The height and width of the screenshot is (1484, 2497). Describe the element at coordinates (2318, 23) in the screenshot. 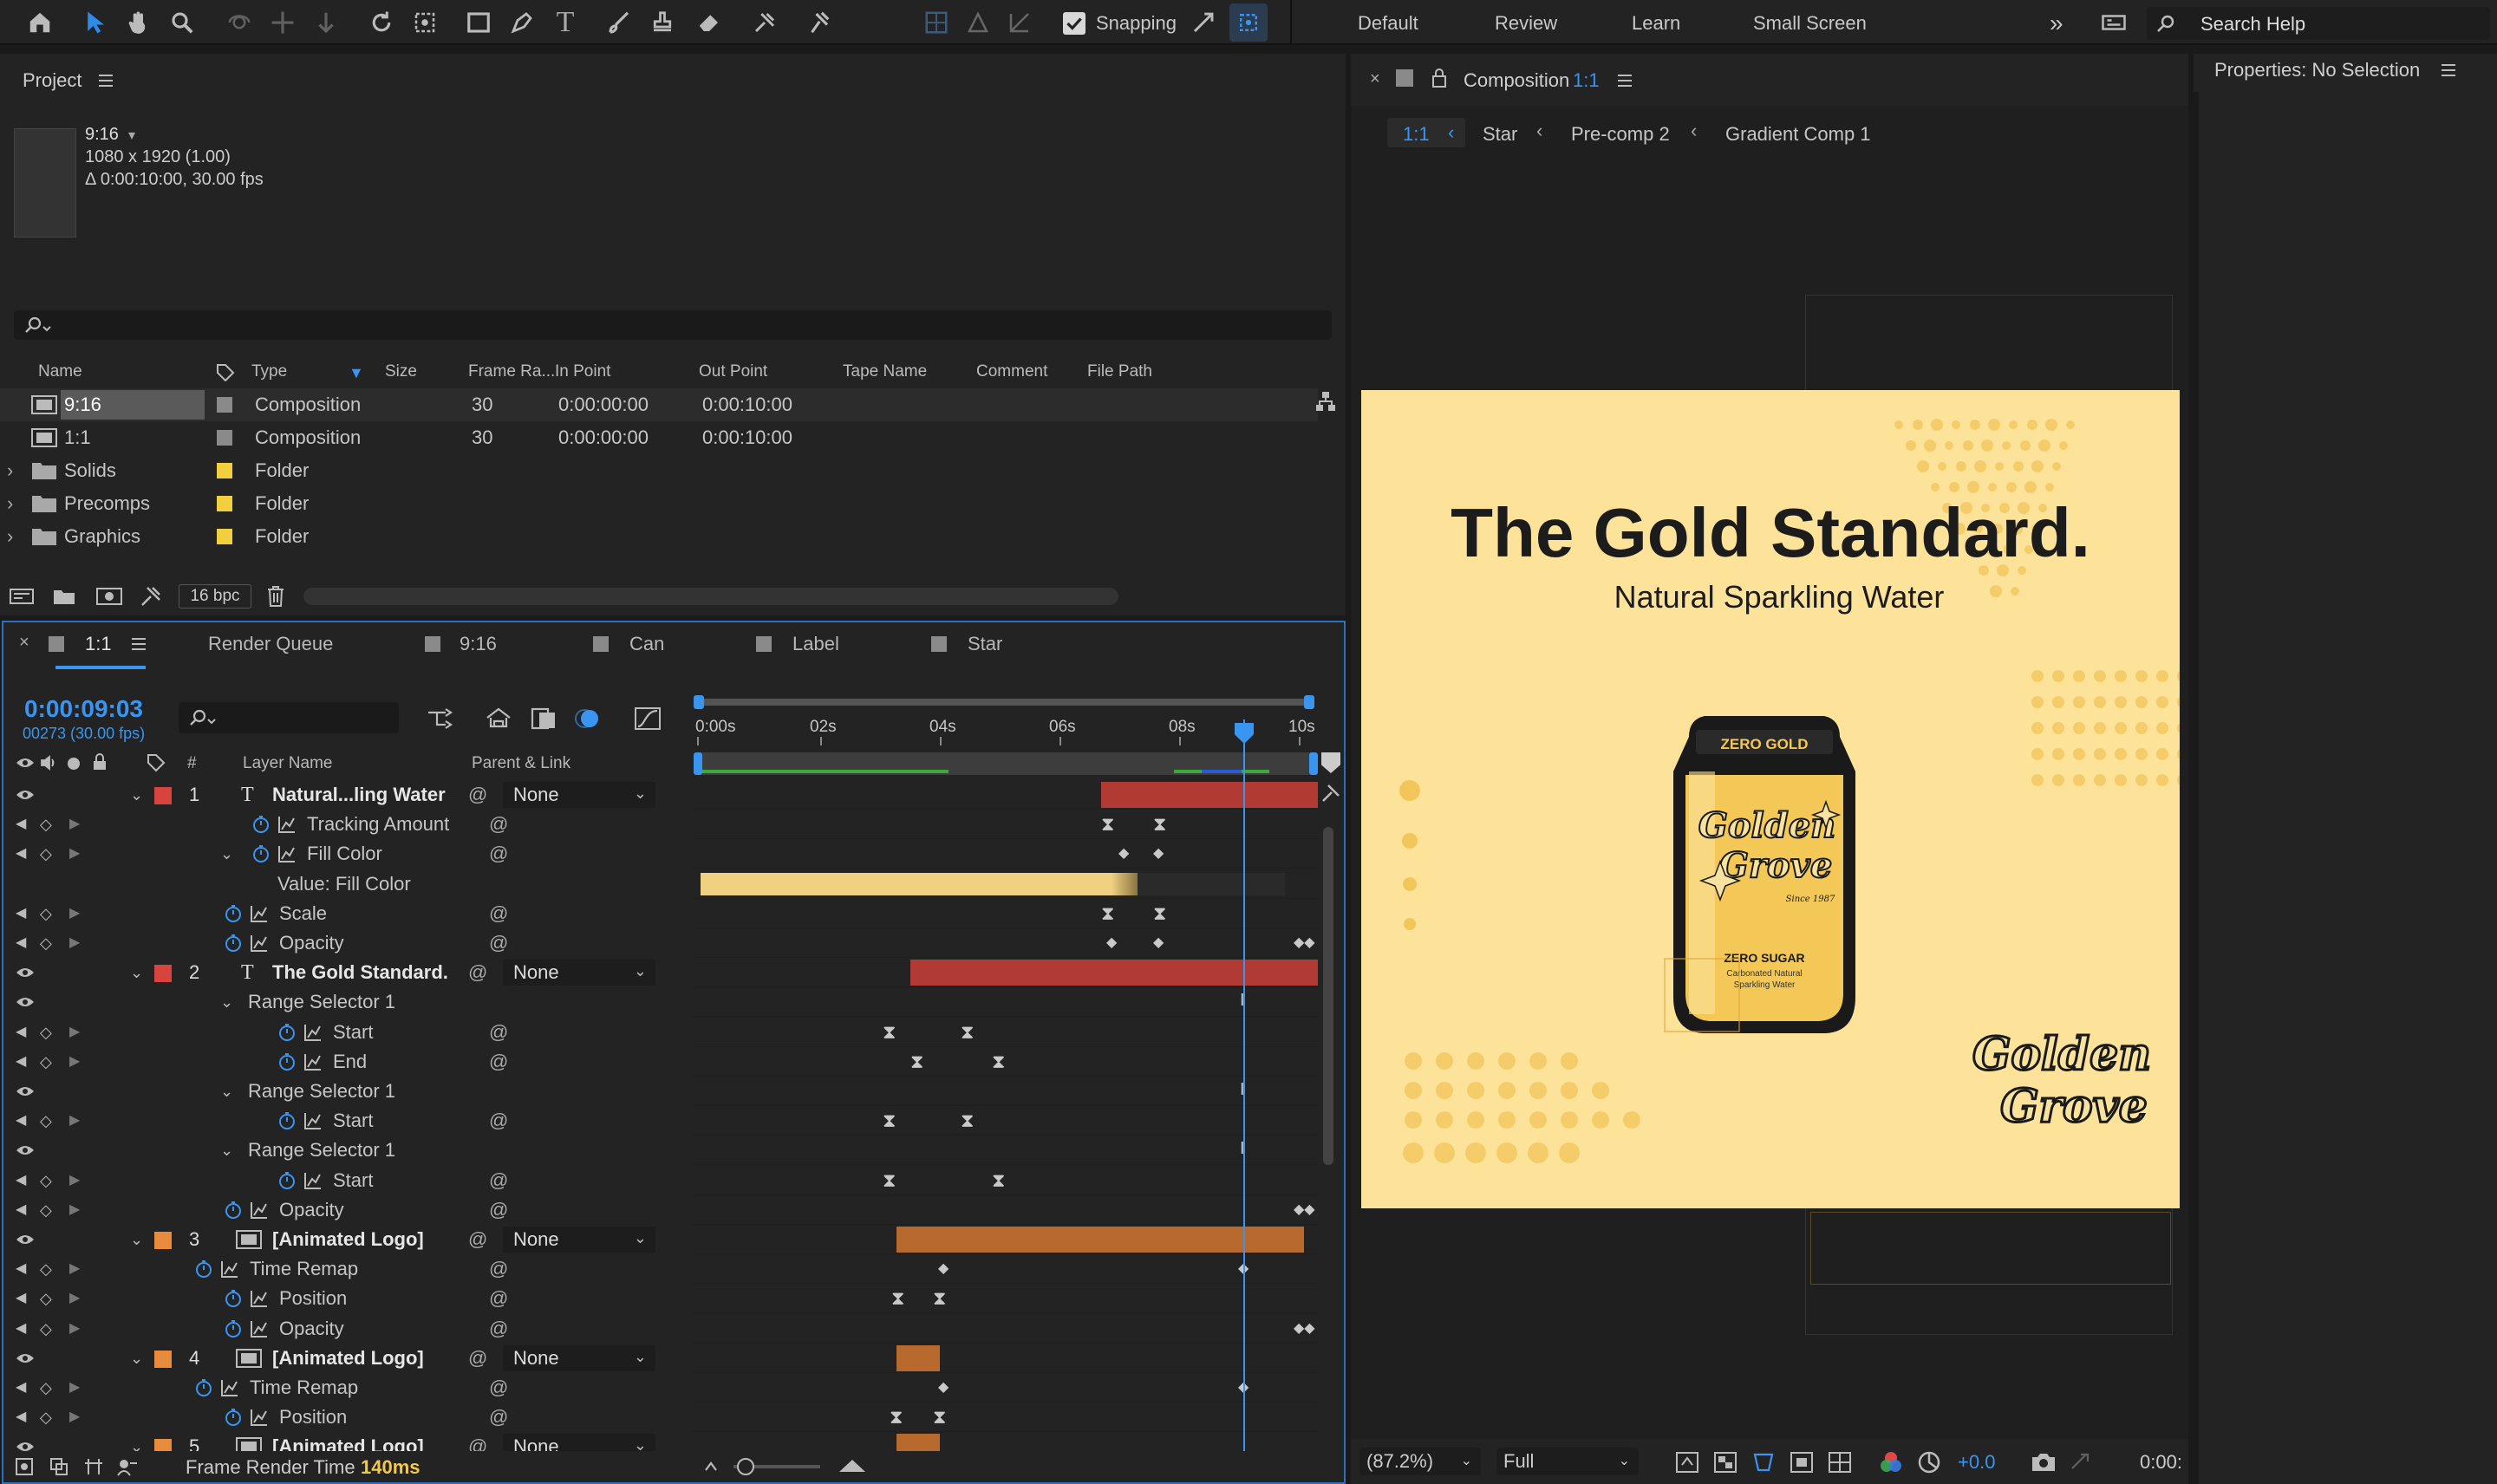

I see `search-help-field: Search Help` at that location.